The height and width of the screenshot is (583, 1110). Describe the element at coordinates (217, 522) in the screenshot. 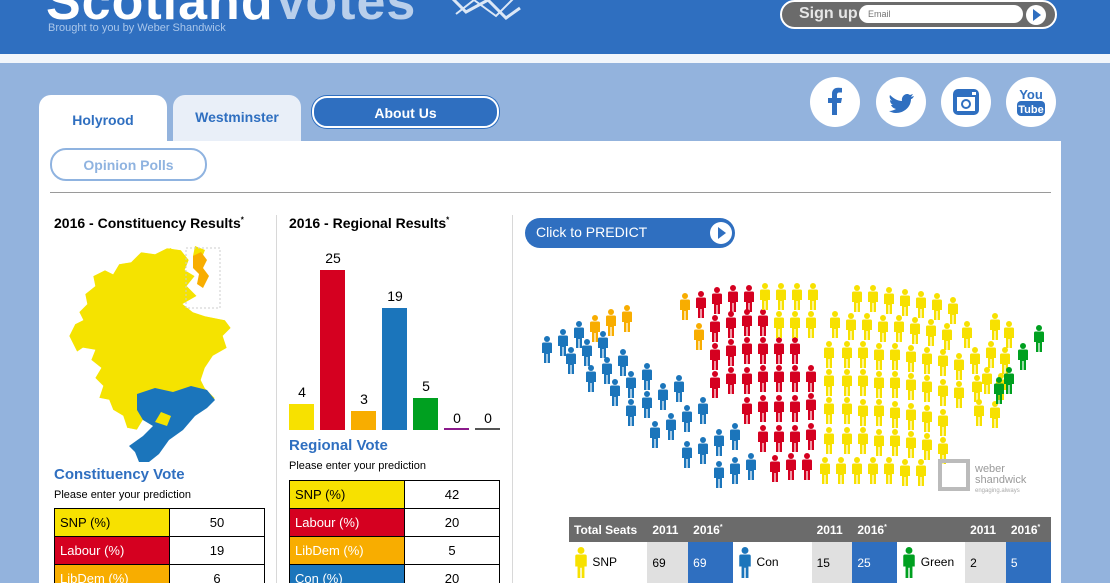

I see `constituency-prediction-input: 50` at that location.